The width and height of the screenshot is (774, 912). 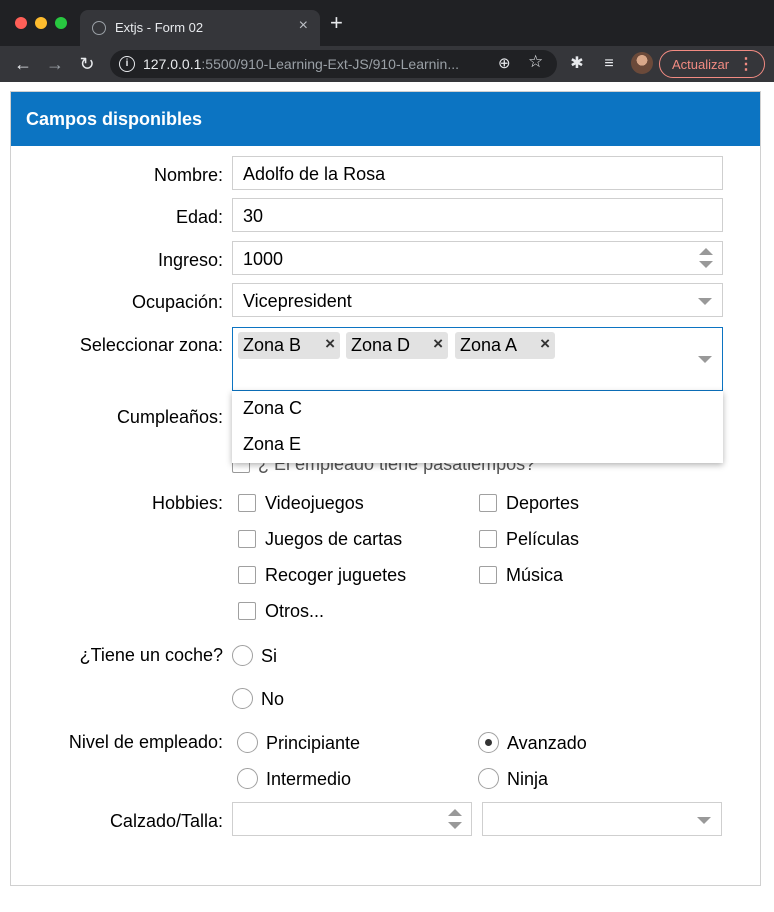 I want to click on zona-tagfield: Zona B × Zona D × Zona A ×, so click(x=477, y=359).